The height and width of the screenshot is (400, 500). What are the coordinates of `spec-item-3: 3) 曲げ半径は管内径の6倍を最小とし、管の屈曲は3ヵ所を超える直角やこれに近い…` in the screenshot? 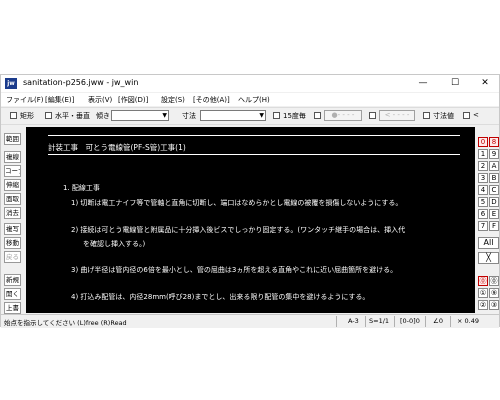 It's located at (234, 270).